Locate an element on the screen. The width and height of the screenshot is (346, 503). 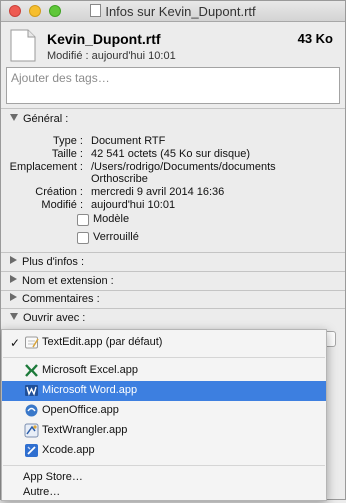
file-size: 43 Ko is located at coordinates (315, 38).